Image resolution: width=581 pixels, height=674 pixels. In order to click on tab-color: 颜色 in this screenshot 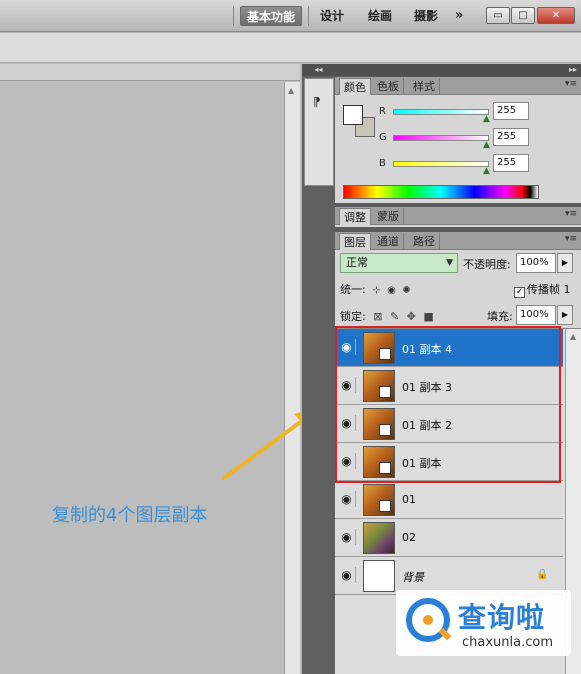, I will do `click(355, 86)`.